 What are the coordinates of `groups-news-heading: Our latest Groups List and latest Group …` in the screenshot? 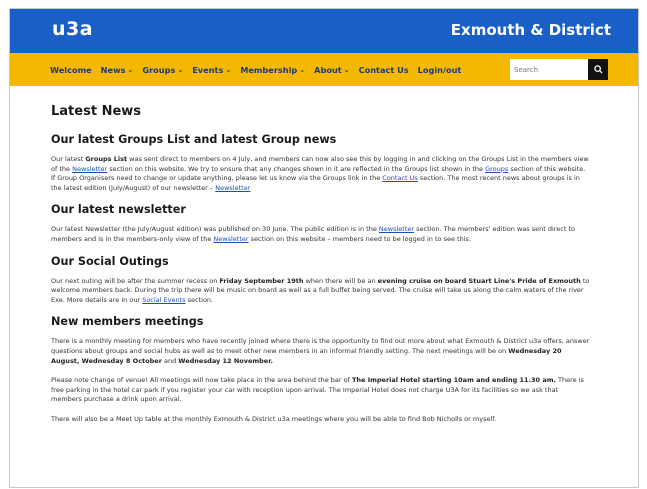 It's located at (194, 139).